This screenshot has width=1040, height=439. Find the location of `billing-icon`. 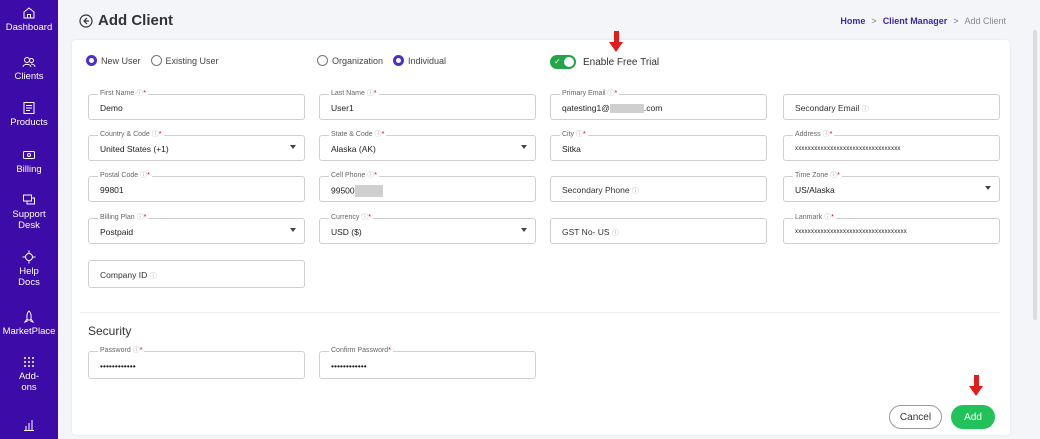

billing-icon is located at coordinates (29, 155).